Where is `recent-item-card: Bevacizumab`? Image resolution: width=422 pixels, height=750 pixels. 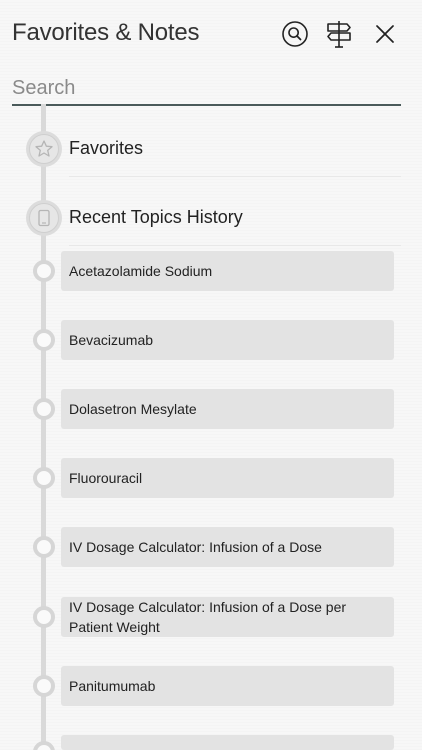 recent-item-card: Bevacizumab is located at coordinates (227, 340).